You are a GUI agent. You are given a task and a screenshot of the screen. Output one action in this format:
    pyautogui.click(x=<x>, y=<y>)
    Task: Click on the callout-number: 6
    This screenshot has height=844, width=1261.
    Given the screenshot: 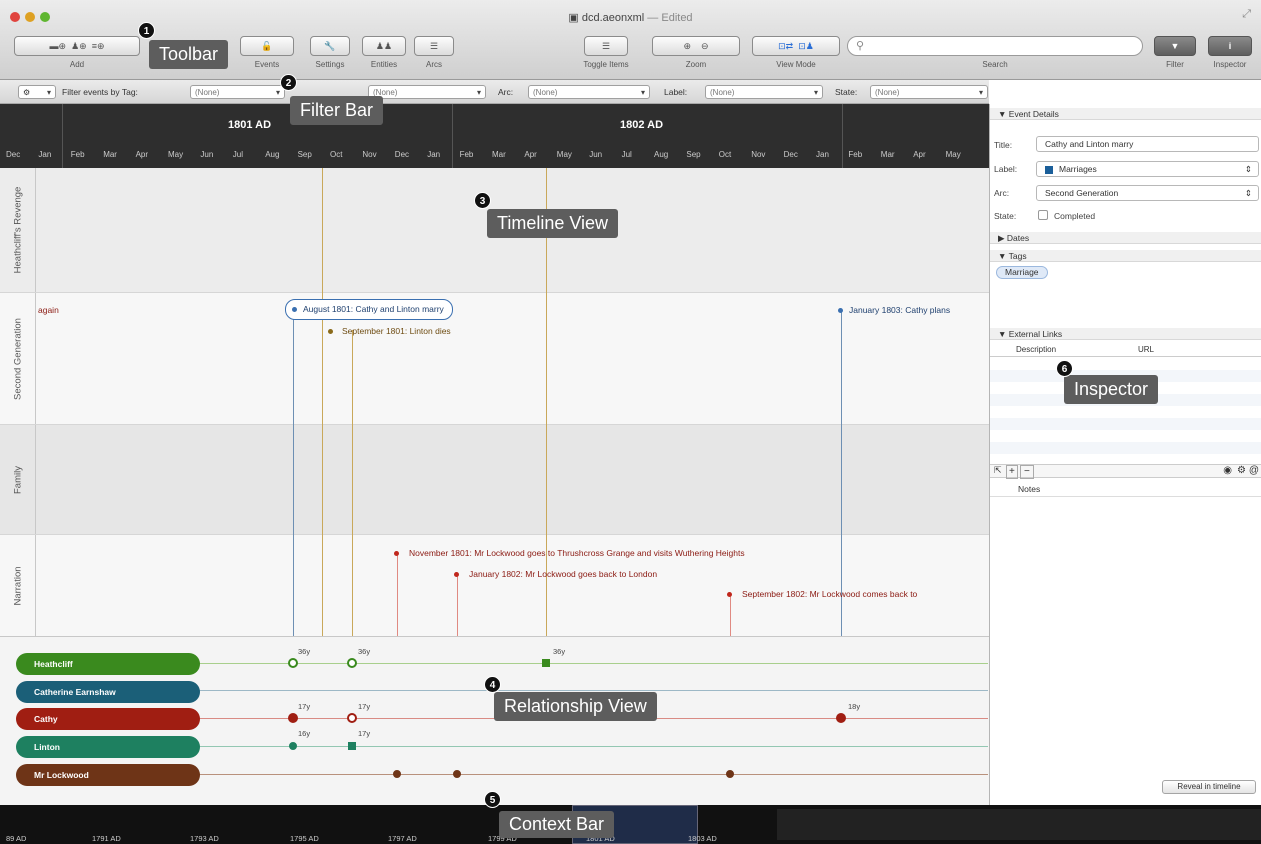 What is the action you would take?
    pyautogui.click(x=1064, y=368)
    